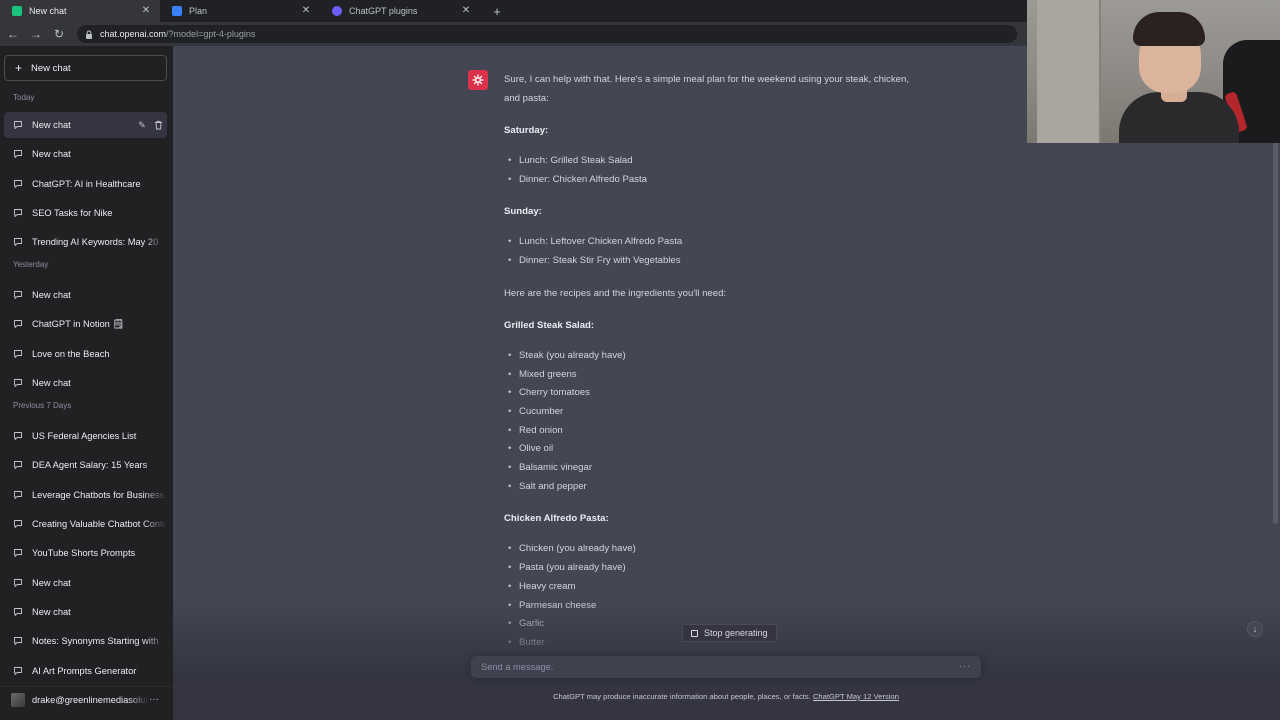  I want to click on tab-label: Plan, so click(198, 11).